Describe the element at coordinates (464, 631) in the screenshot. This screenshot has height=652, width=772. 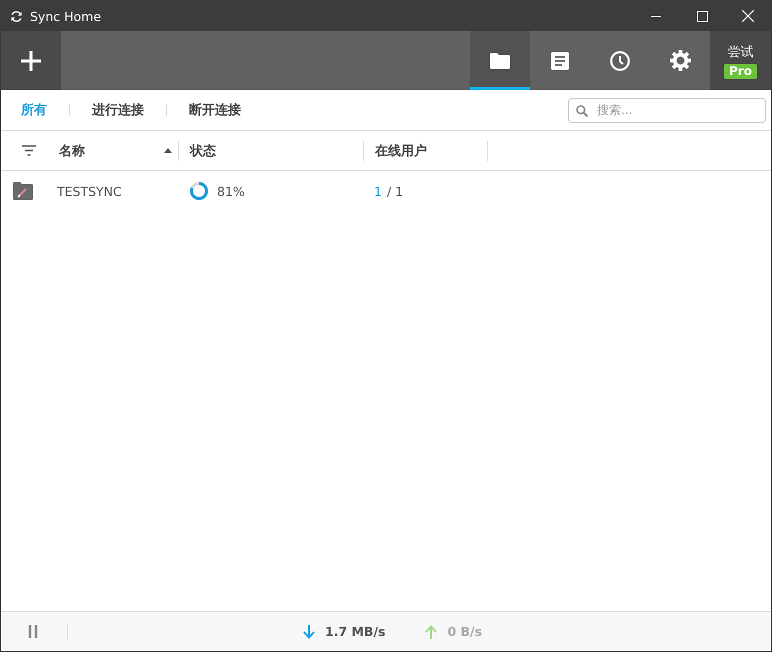
I see `upload-rate: 0 B/s` at that location.